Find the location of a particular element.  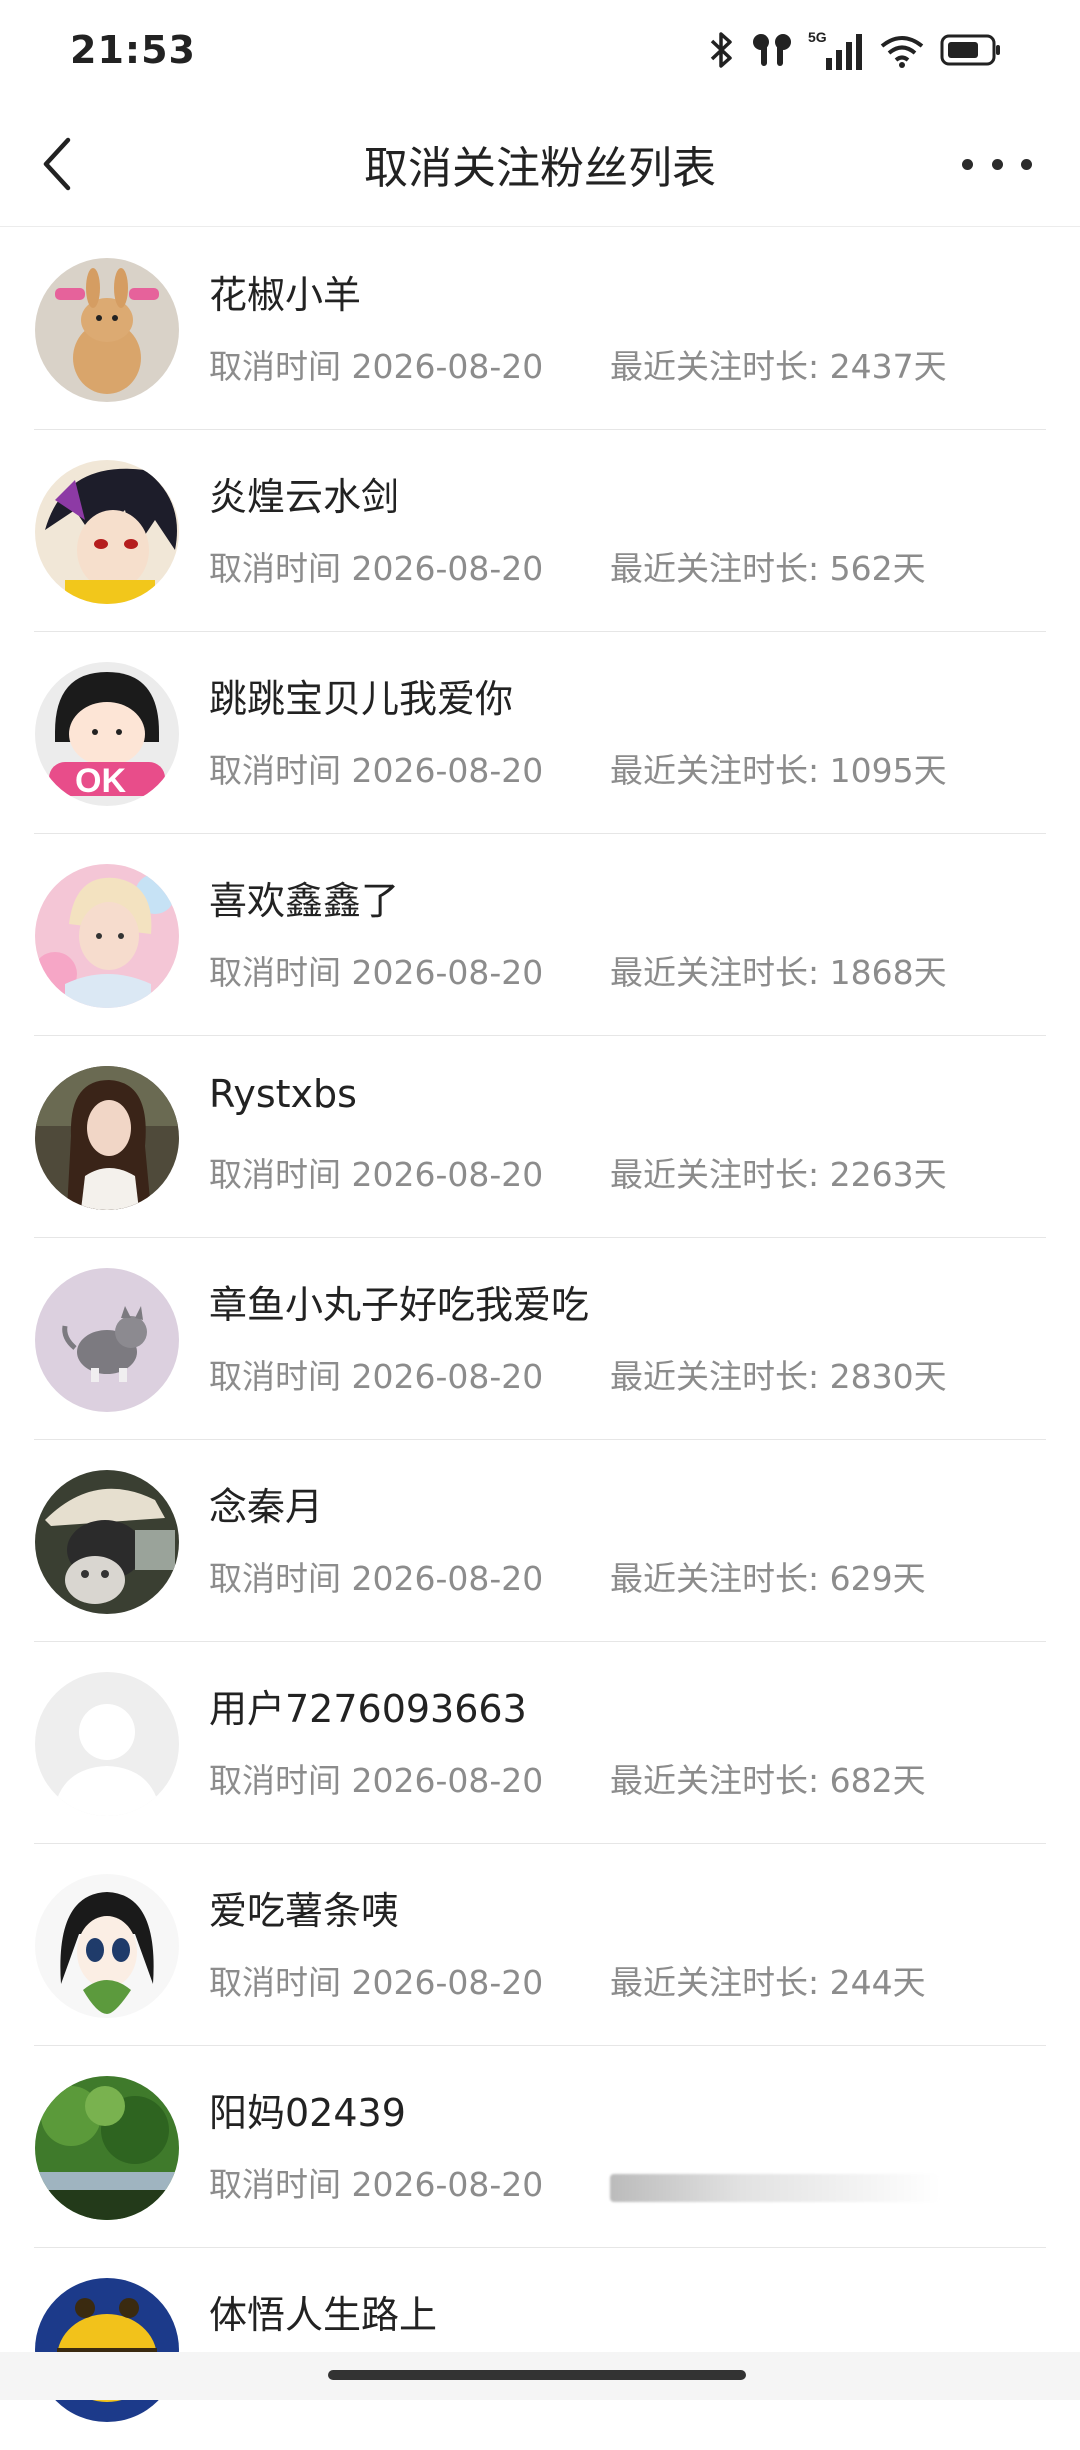

user-name: 爱吃薯条咦 is located at coordinates (304, 1911).